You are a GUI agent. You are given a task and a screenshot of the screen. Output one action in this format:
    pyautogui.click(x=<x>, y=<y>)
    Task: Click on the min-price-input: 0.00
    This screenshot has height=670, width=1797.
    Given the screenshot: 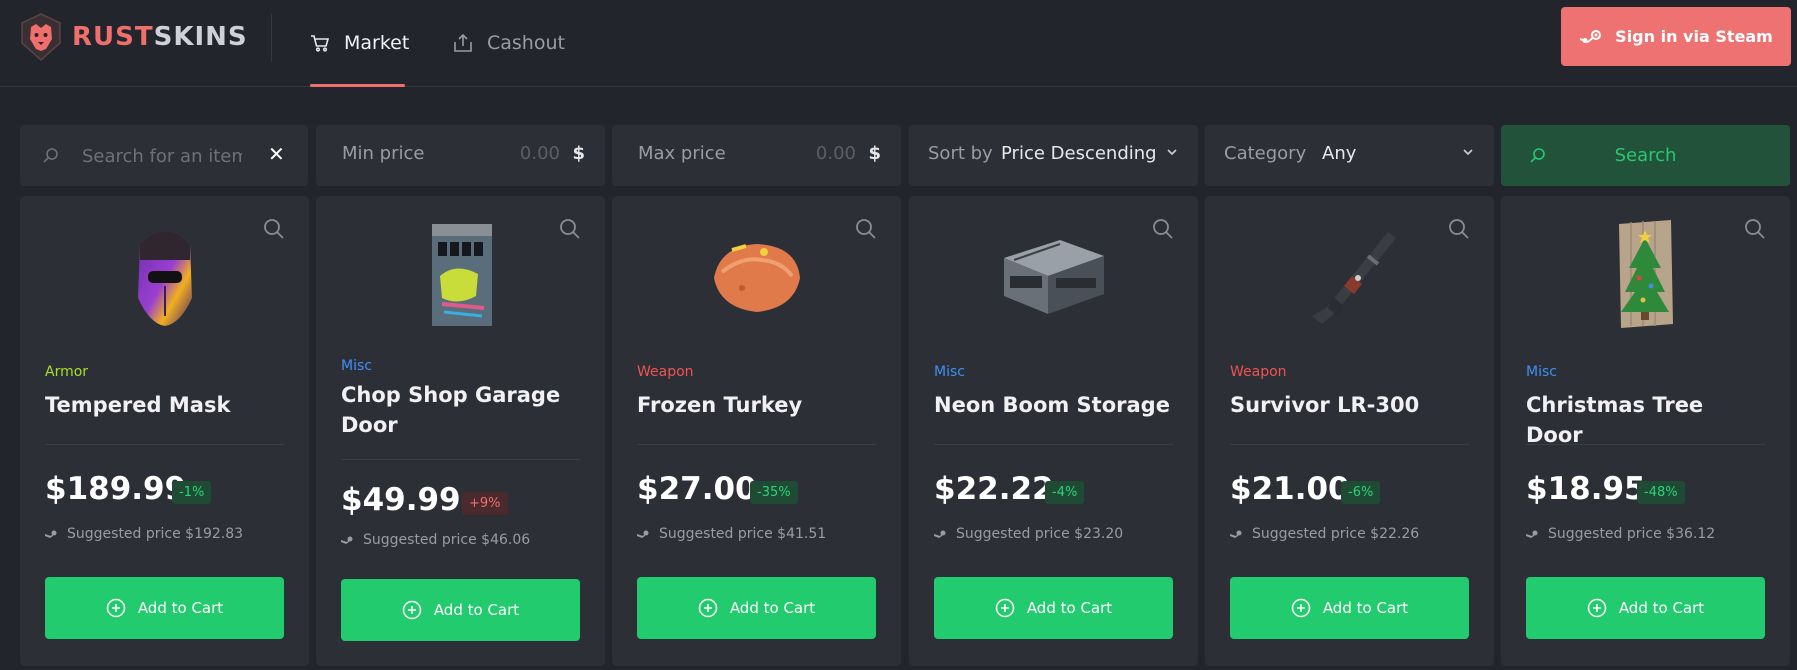 What is the action you would take?
    pyautogui.click(x=540, y=153)
    